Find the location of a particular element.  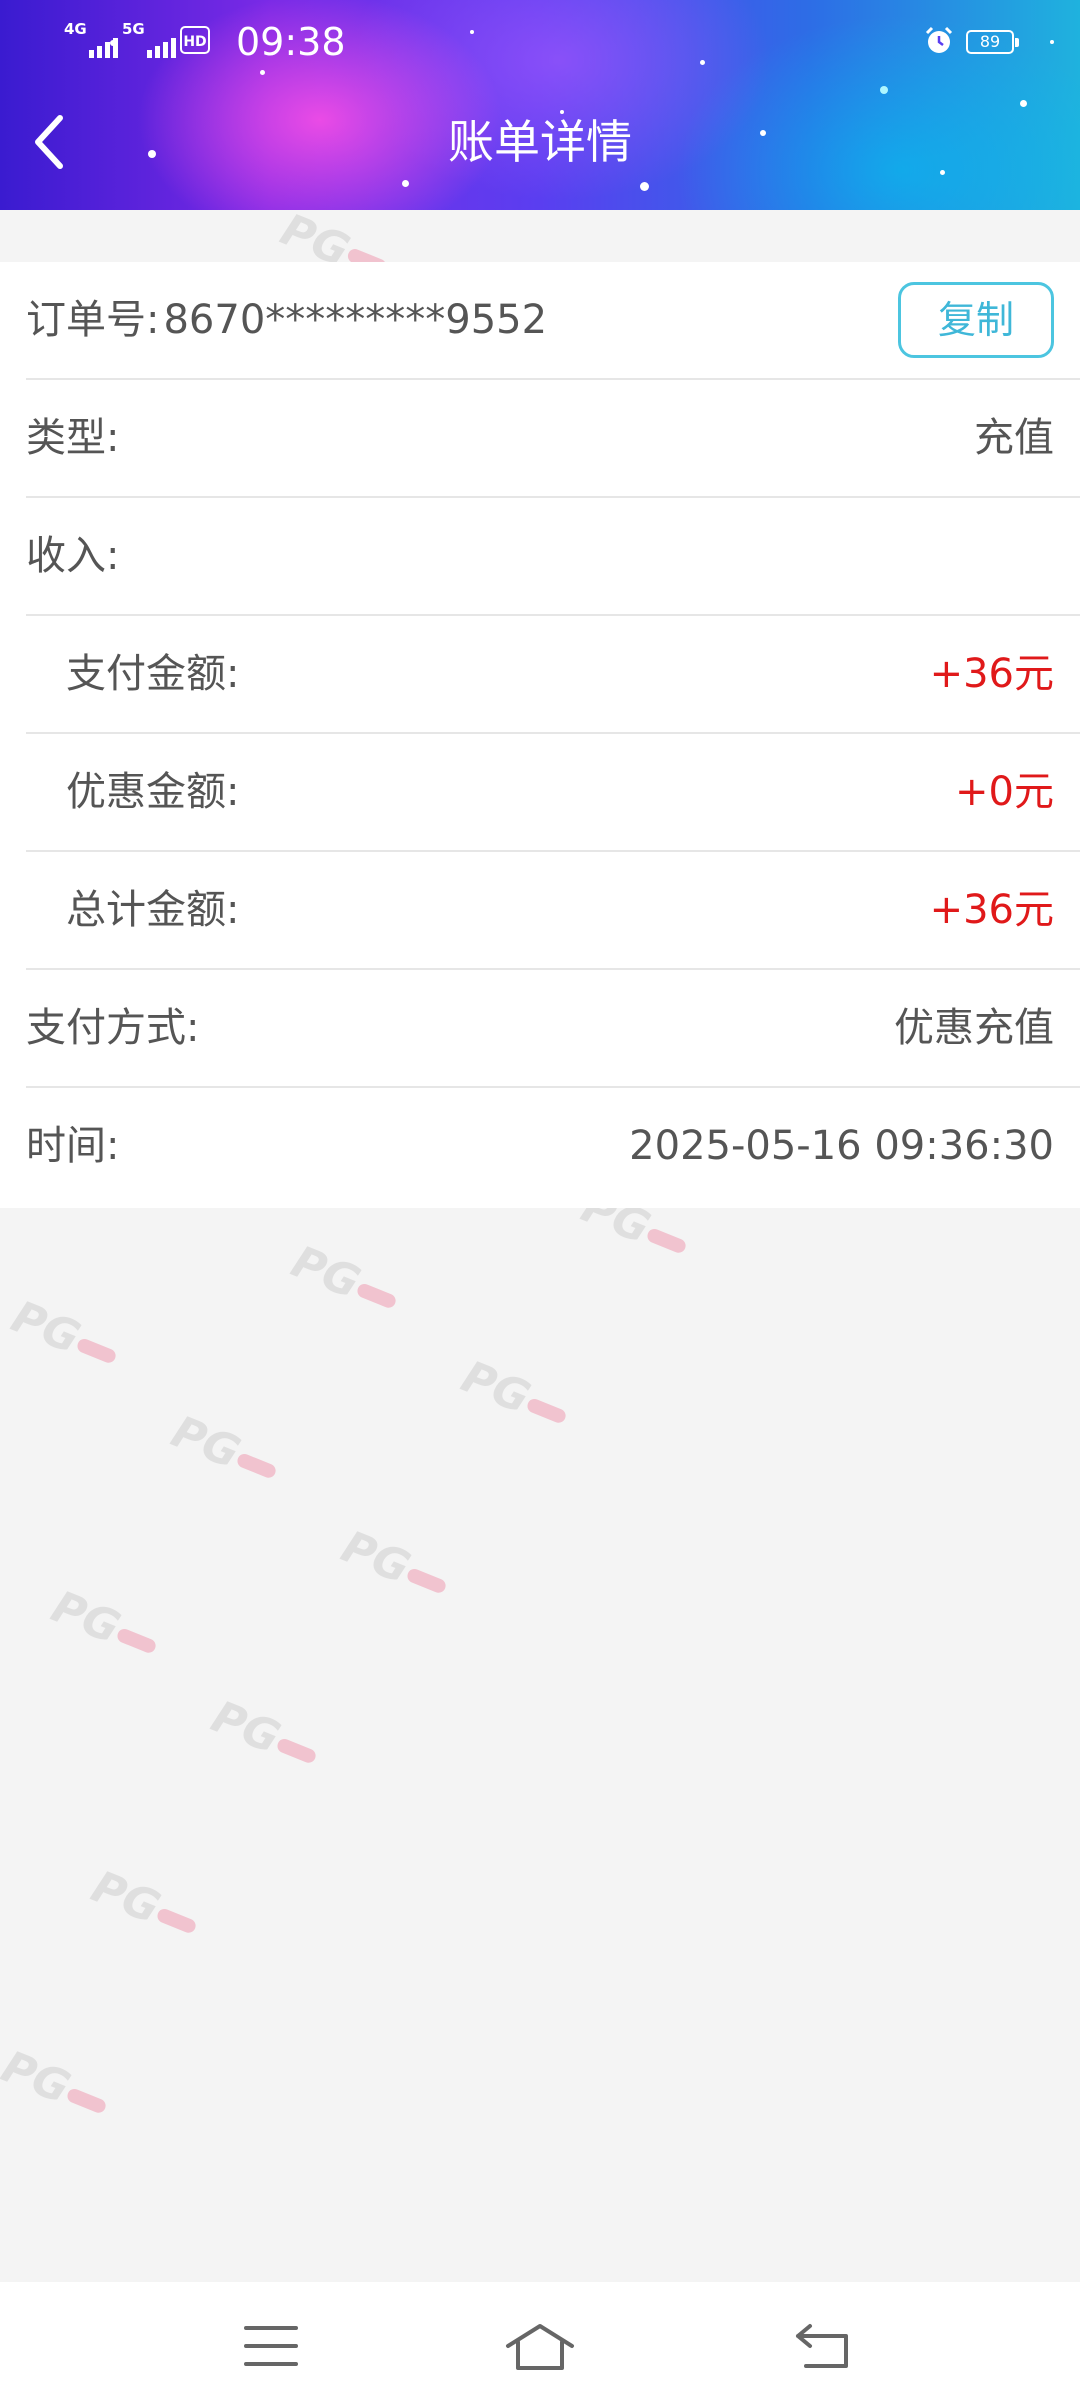

status-time: 09:38 is located at coordinates (291, 42).